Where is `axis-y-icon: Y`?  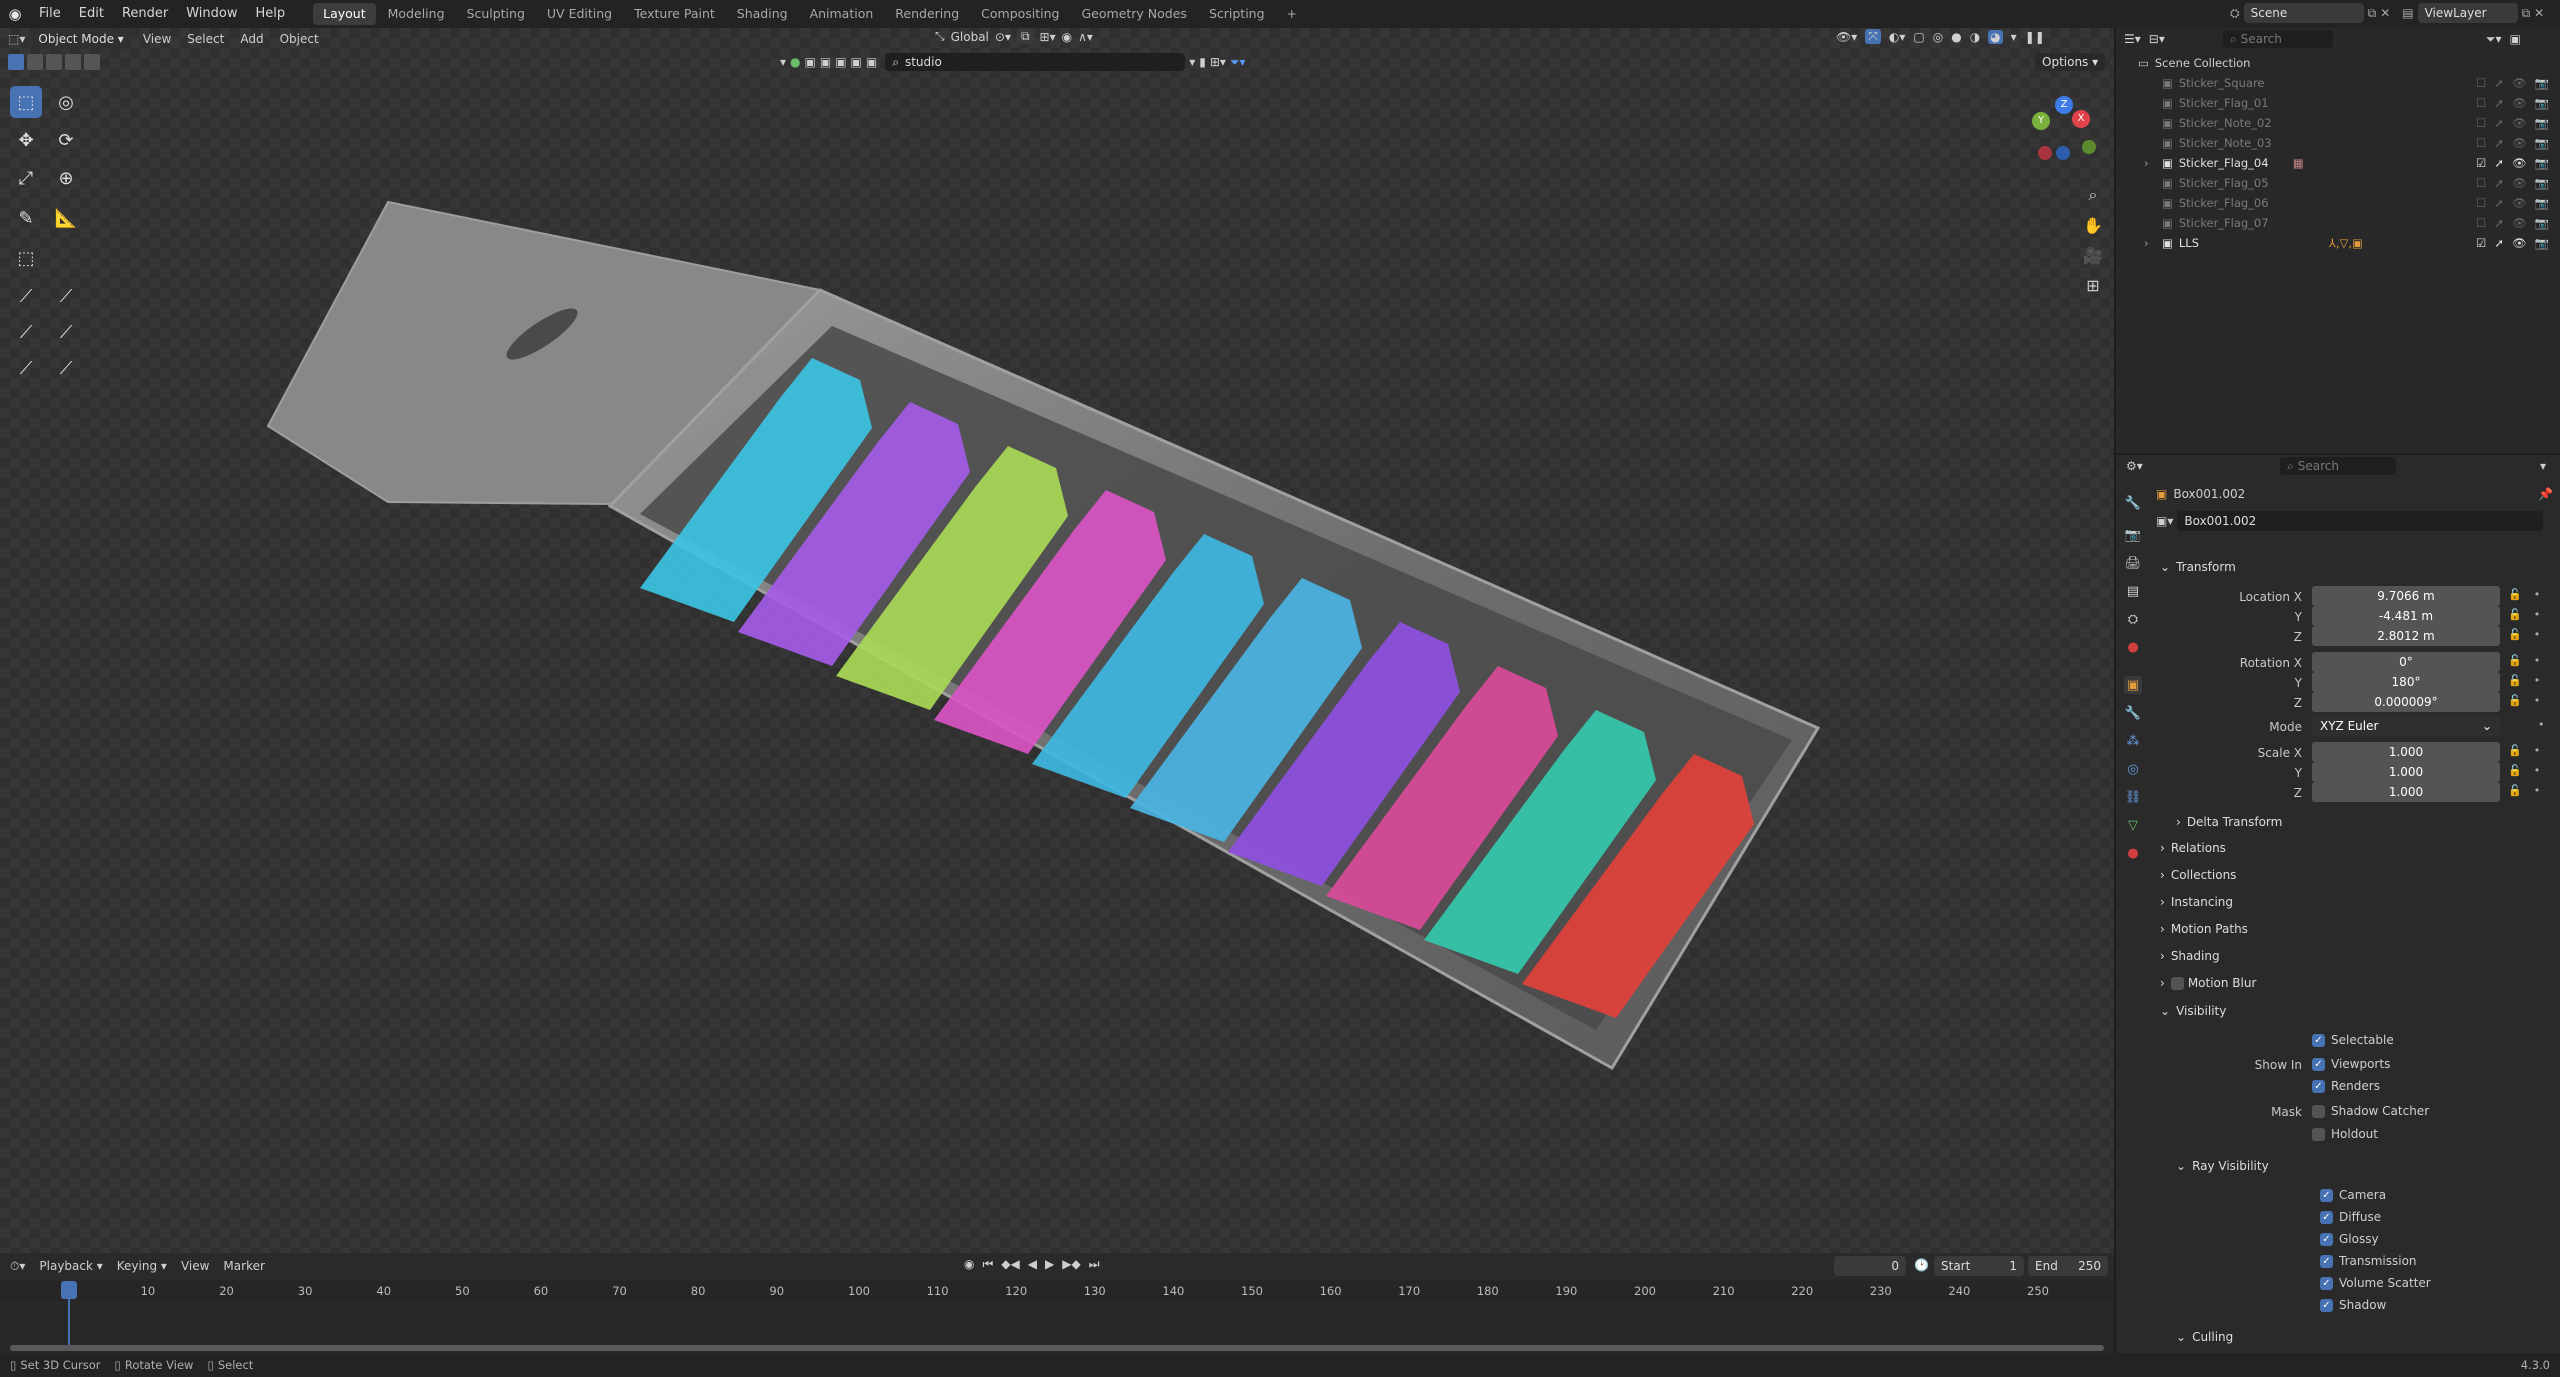
axis-y-icon: Y is located at coordinates (2041, 121).